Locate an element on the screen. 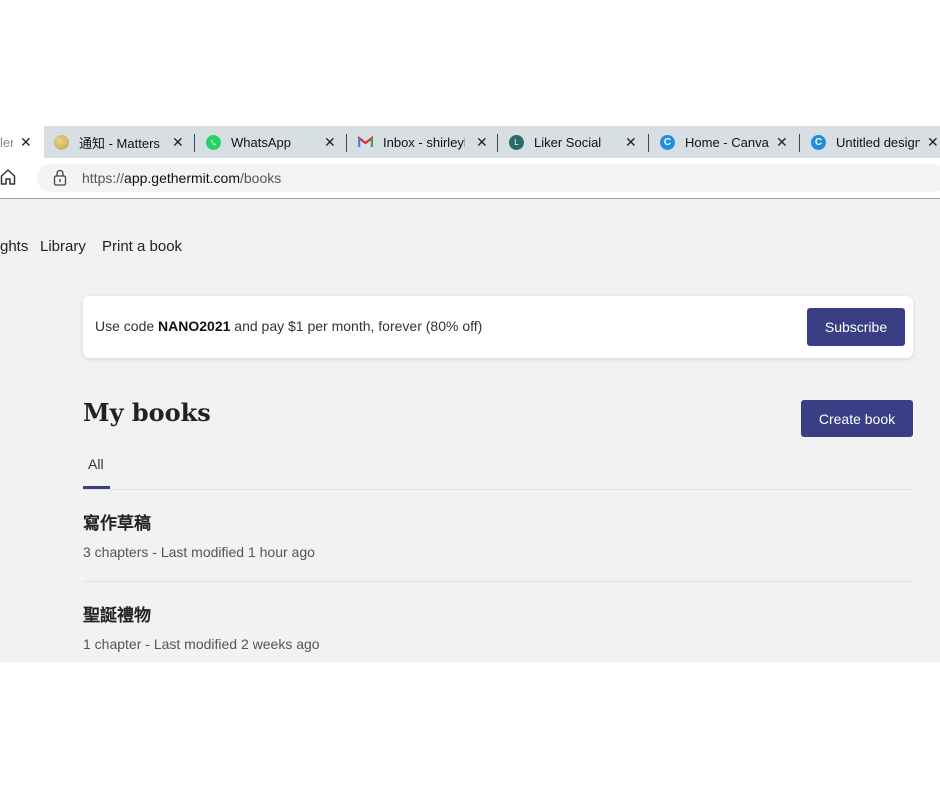 The image size is (940, 788). nav-library: Library is located at coordinates (63, 246).